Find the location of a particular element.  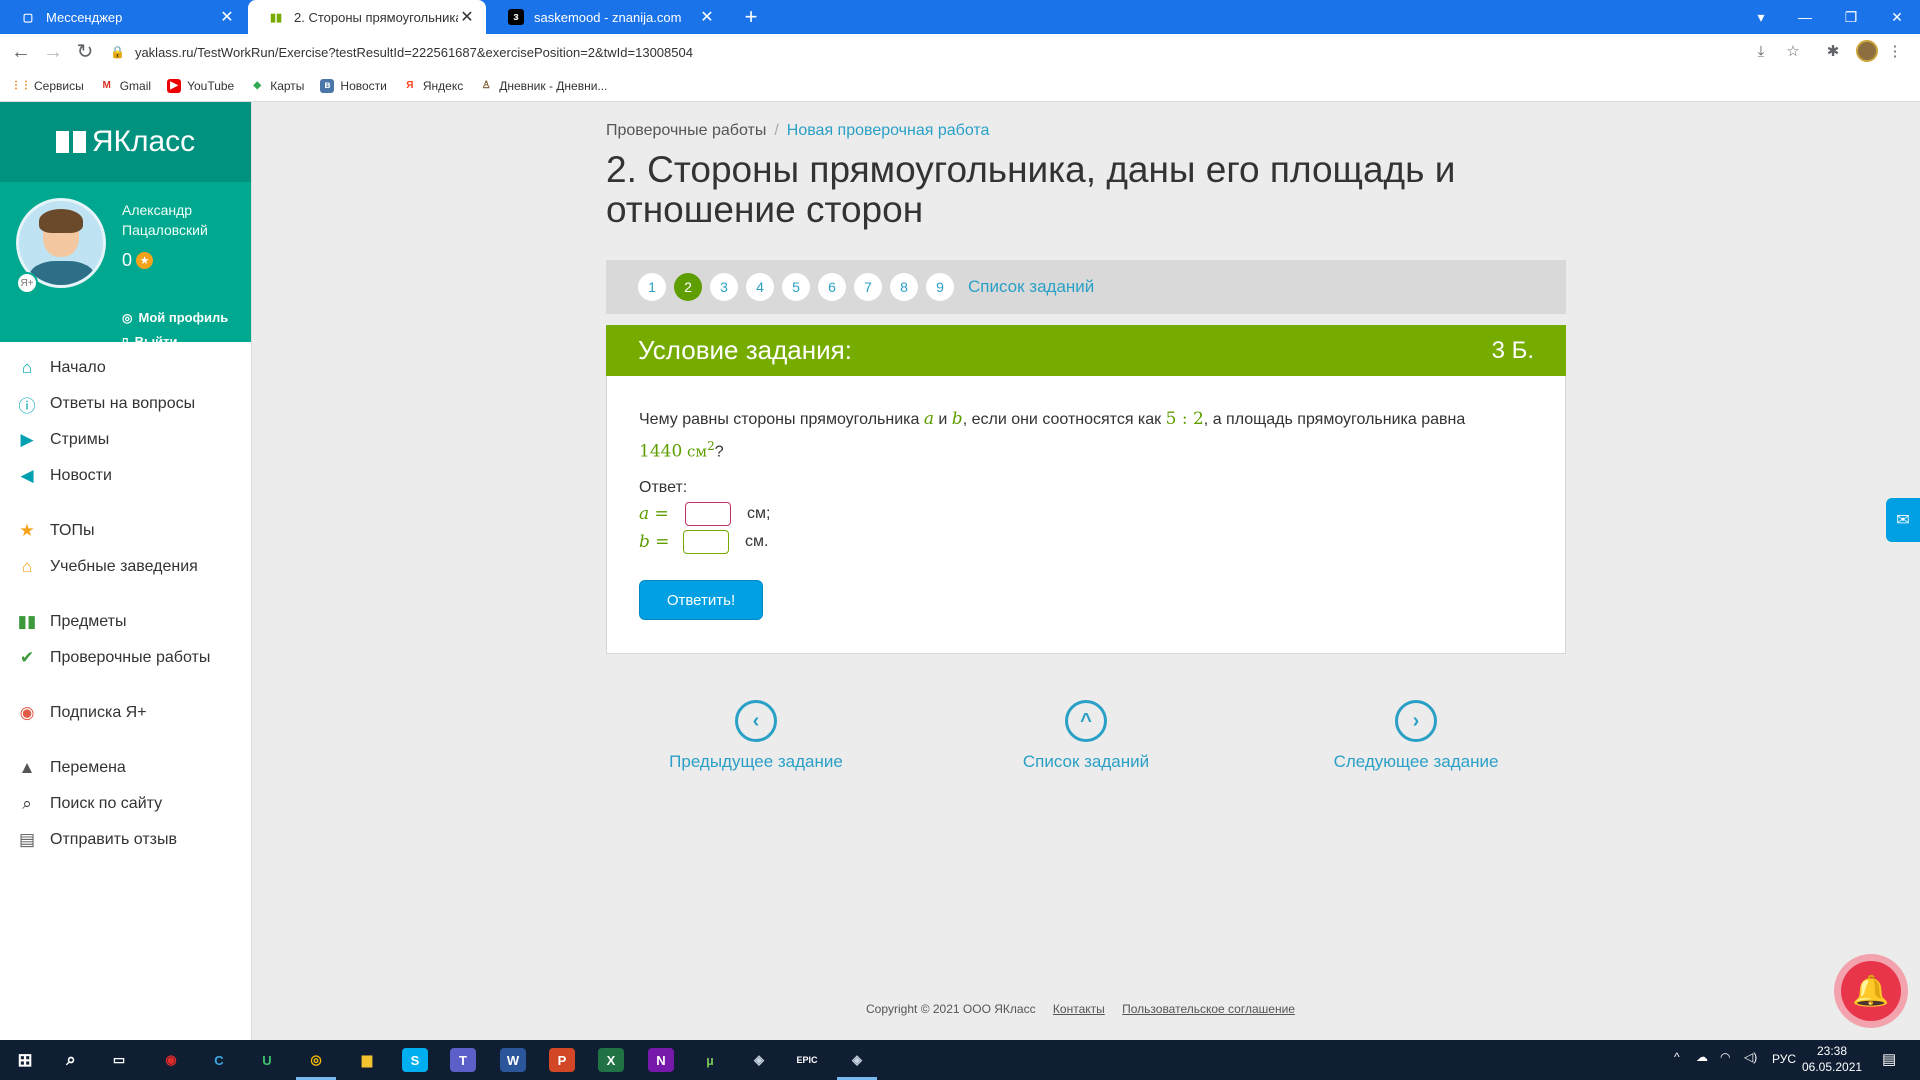

task-number-8: 8 is located at coordinates (904, 287).